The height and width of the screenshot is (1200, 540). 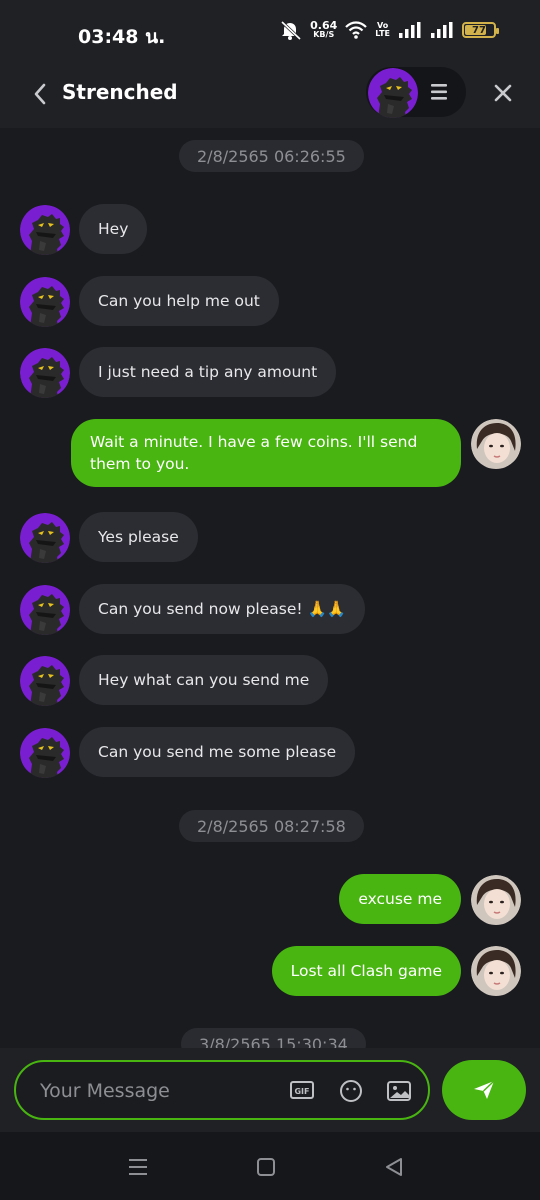 What do you see at coordinates (270, 30) in the screenshot?
I see `status-bar: 03:48 น. 0.64 KB/S Vo LTE 77` at bounding box center [270, 30].